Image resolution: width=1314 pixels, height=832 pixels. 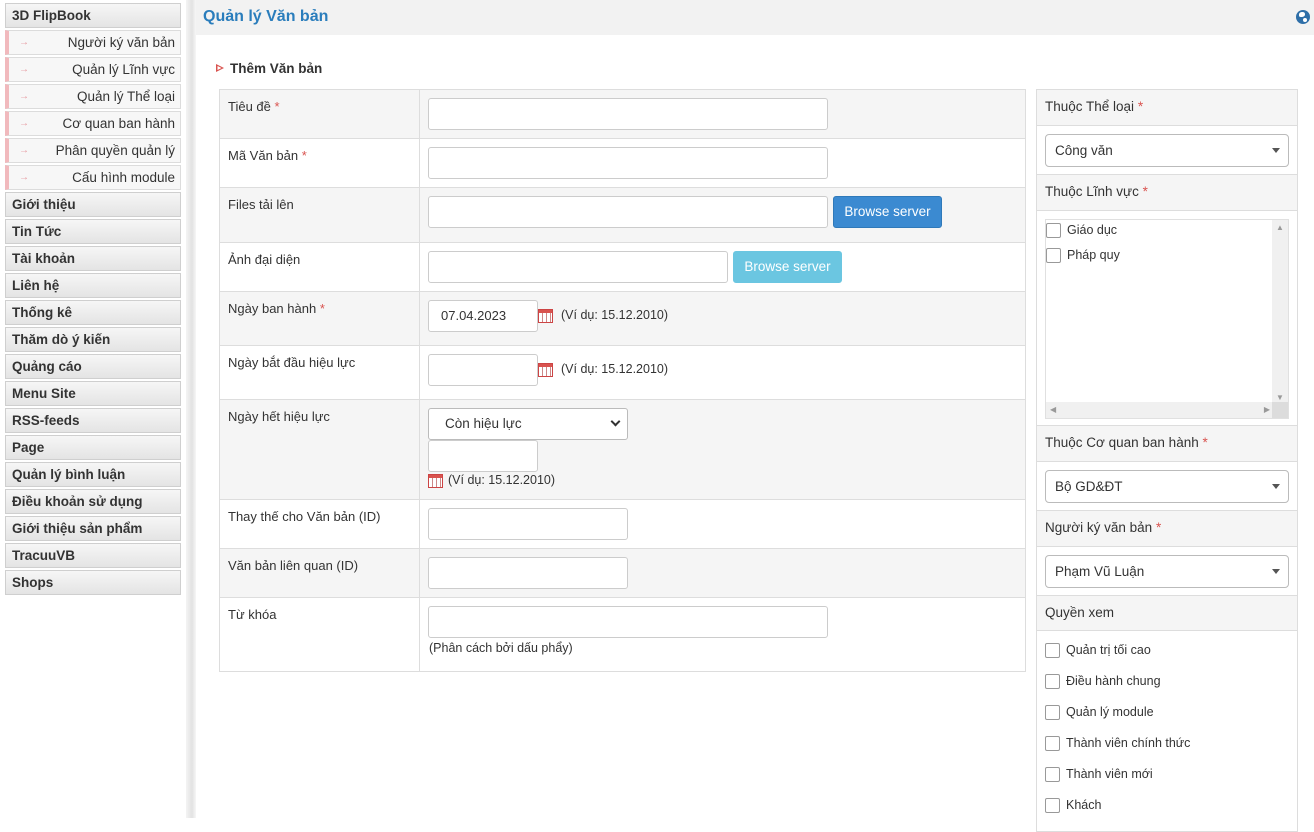 What do you see at coordinates (93, 96) in the screenshot?
I see `sidebar-subitem: → Quản lý Thể loại` at bounding box center [93, 96].